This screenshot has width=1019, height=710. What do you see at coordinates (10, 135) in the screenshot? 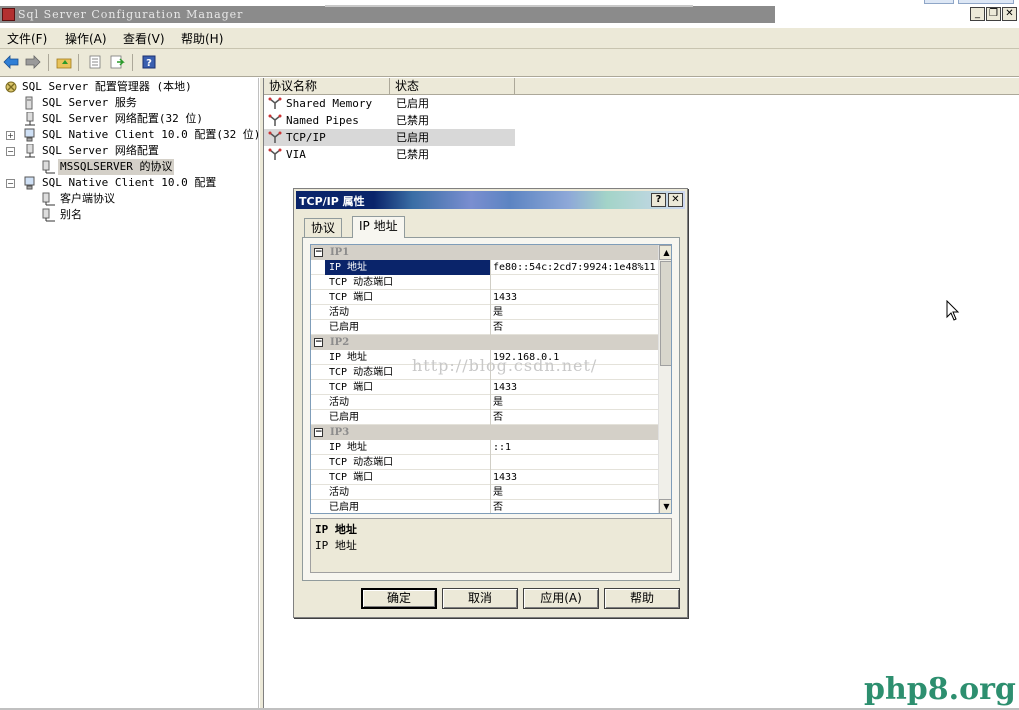
I see `expand-toggle: +` at bounding box center [10, 135].